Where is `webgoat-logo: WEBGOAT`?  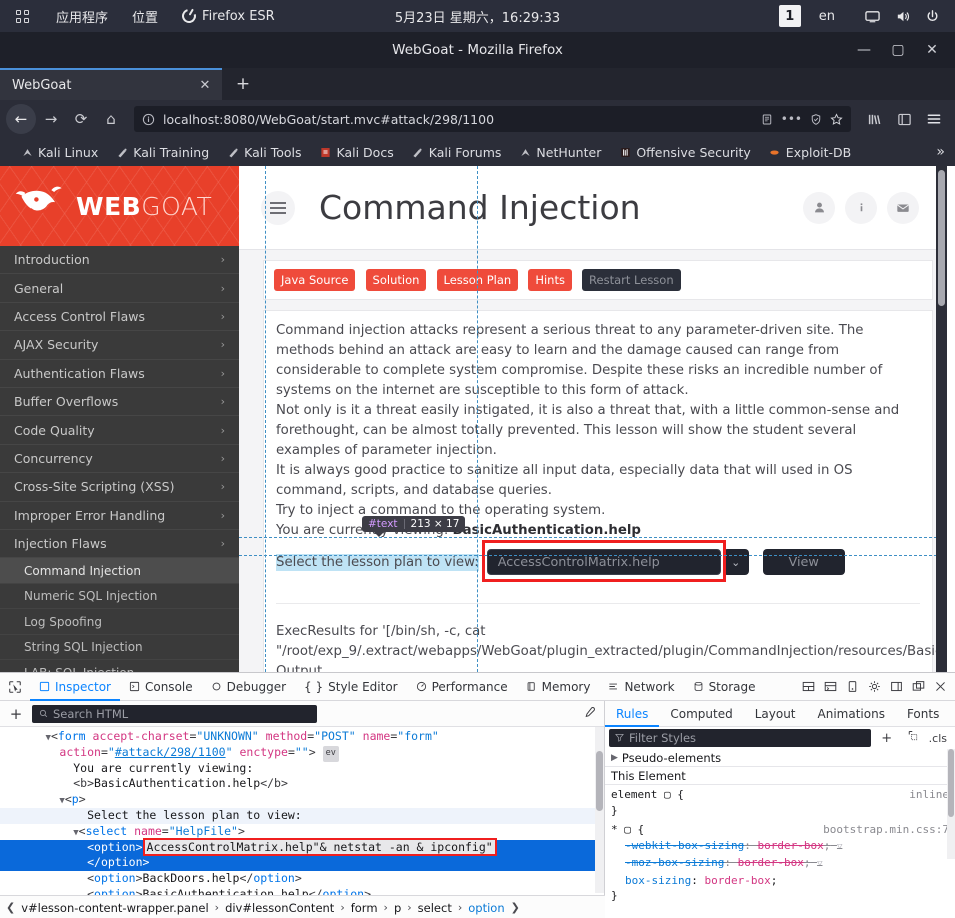
webgoat-logo: WEBGOAT is located at coordinates (119, 206).